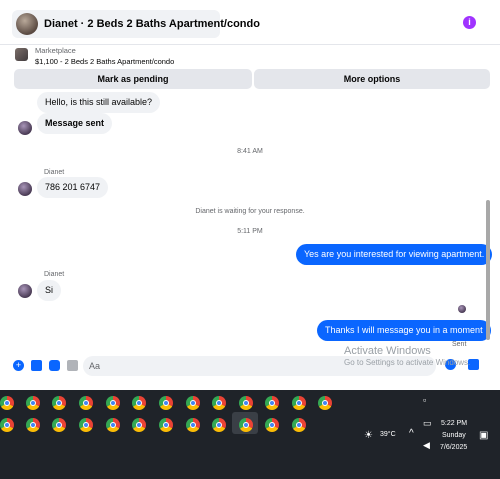 The height and width of the screenshot is (479, 500). Describe the element at coordinates (133, 79) in the screenshot. I see `mark-as-pending-button: Mark as pending` at that location.